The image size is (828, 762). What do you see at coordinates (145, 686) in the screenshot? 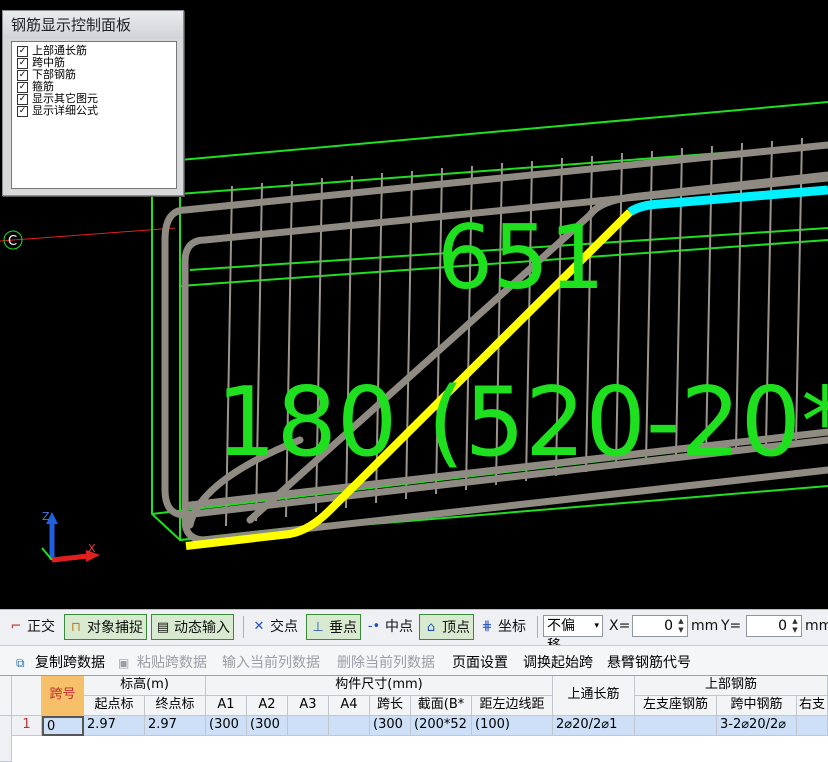
I see `header-elevation: 标高(m)` at bounding box center [145, 686].